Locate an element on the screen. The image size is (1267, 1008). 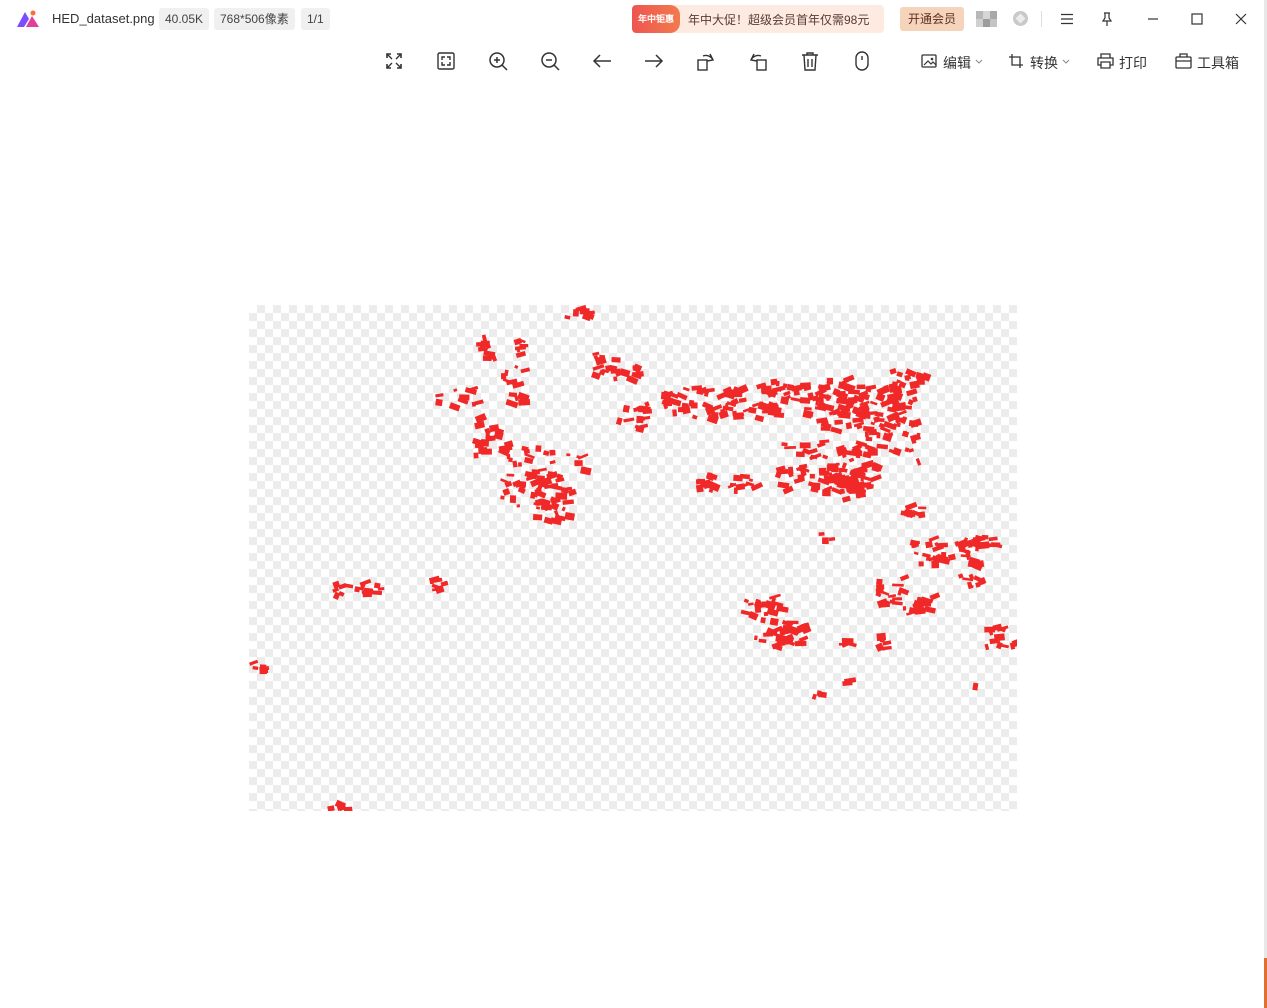
hamburger-menu-icon is located at coordinates (1067, 19).